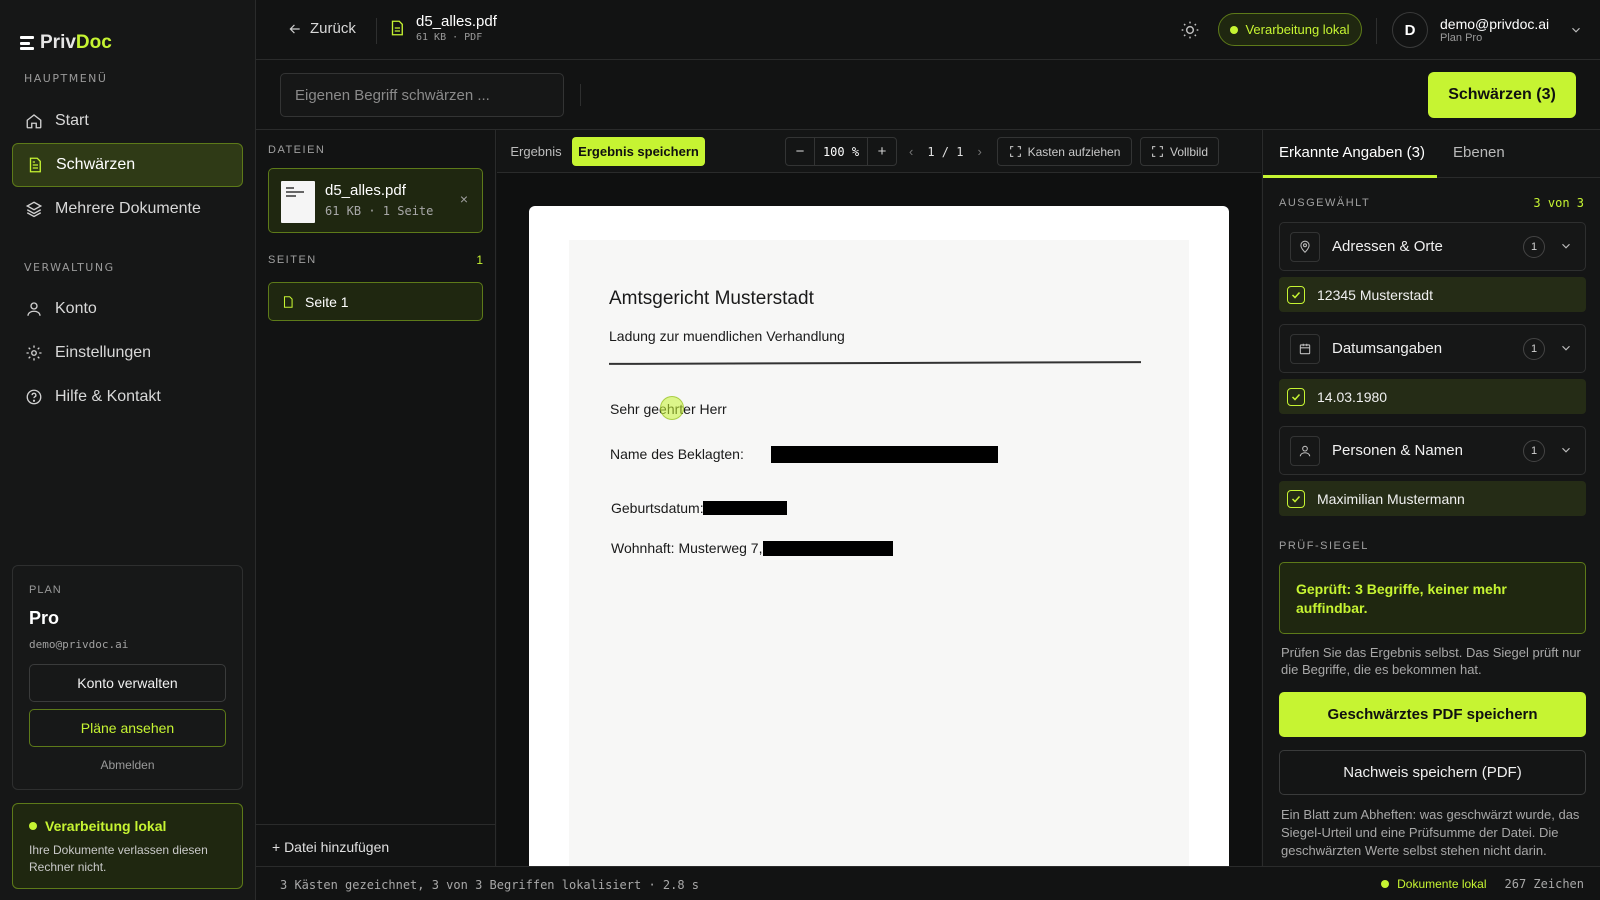 The height and width of the screenshot is (900, 1600). I want to click on save-proof-button: Nachweis speichern (PDF), so click(1432, 772).